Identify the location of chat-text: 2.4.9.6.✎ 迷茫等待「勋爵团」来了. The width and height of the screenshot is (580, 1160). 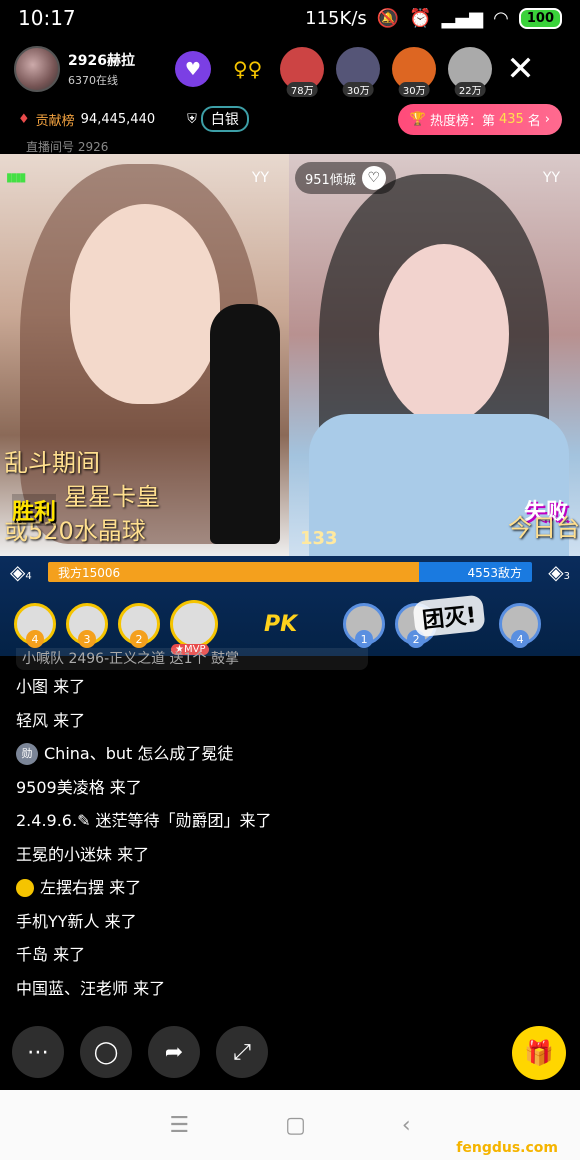
(144, 820).